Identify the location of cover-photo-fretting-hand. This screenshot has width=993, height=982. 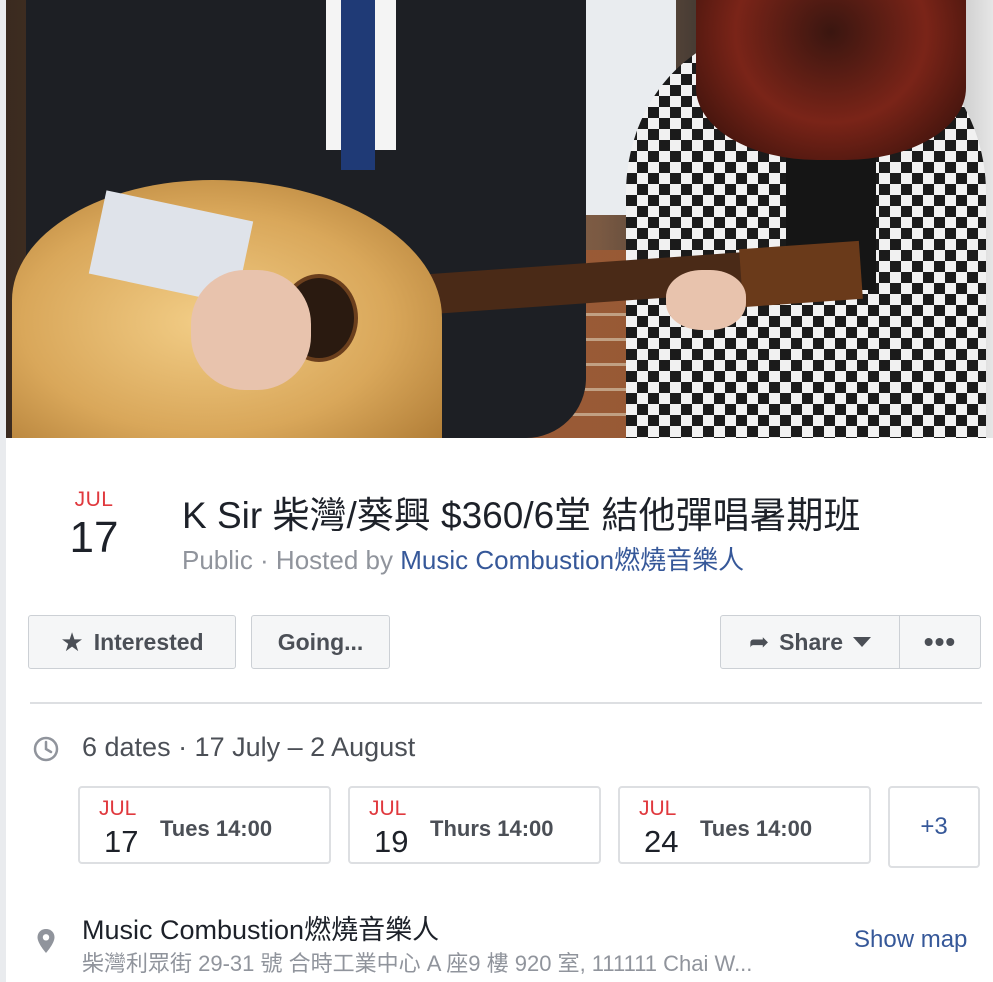
(706, 300).